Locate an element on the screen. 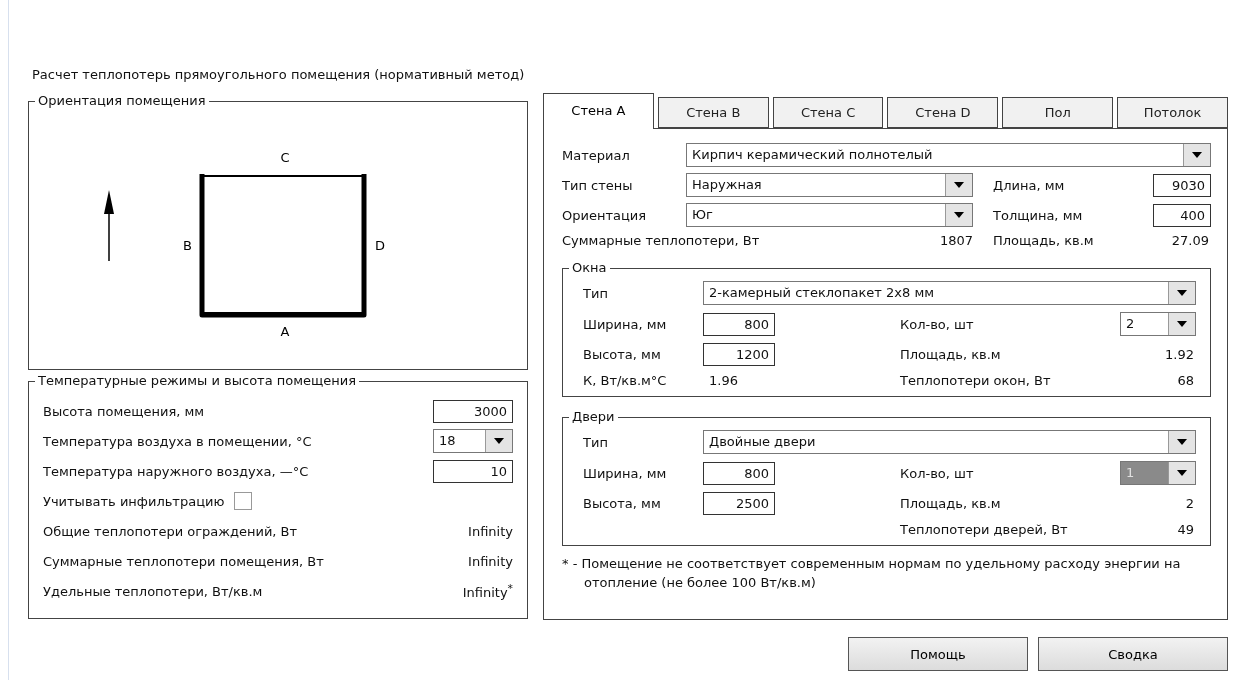 The height and width of the screenshot is (680, 1237). dropdown: 2-камерный стеклопакет 2х8 мм is located at coordinates (949, 293).